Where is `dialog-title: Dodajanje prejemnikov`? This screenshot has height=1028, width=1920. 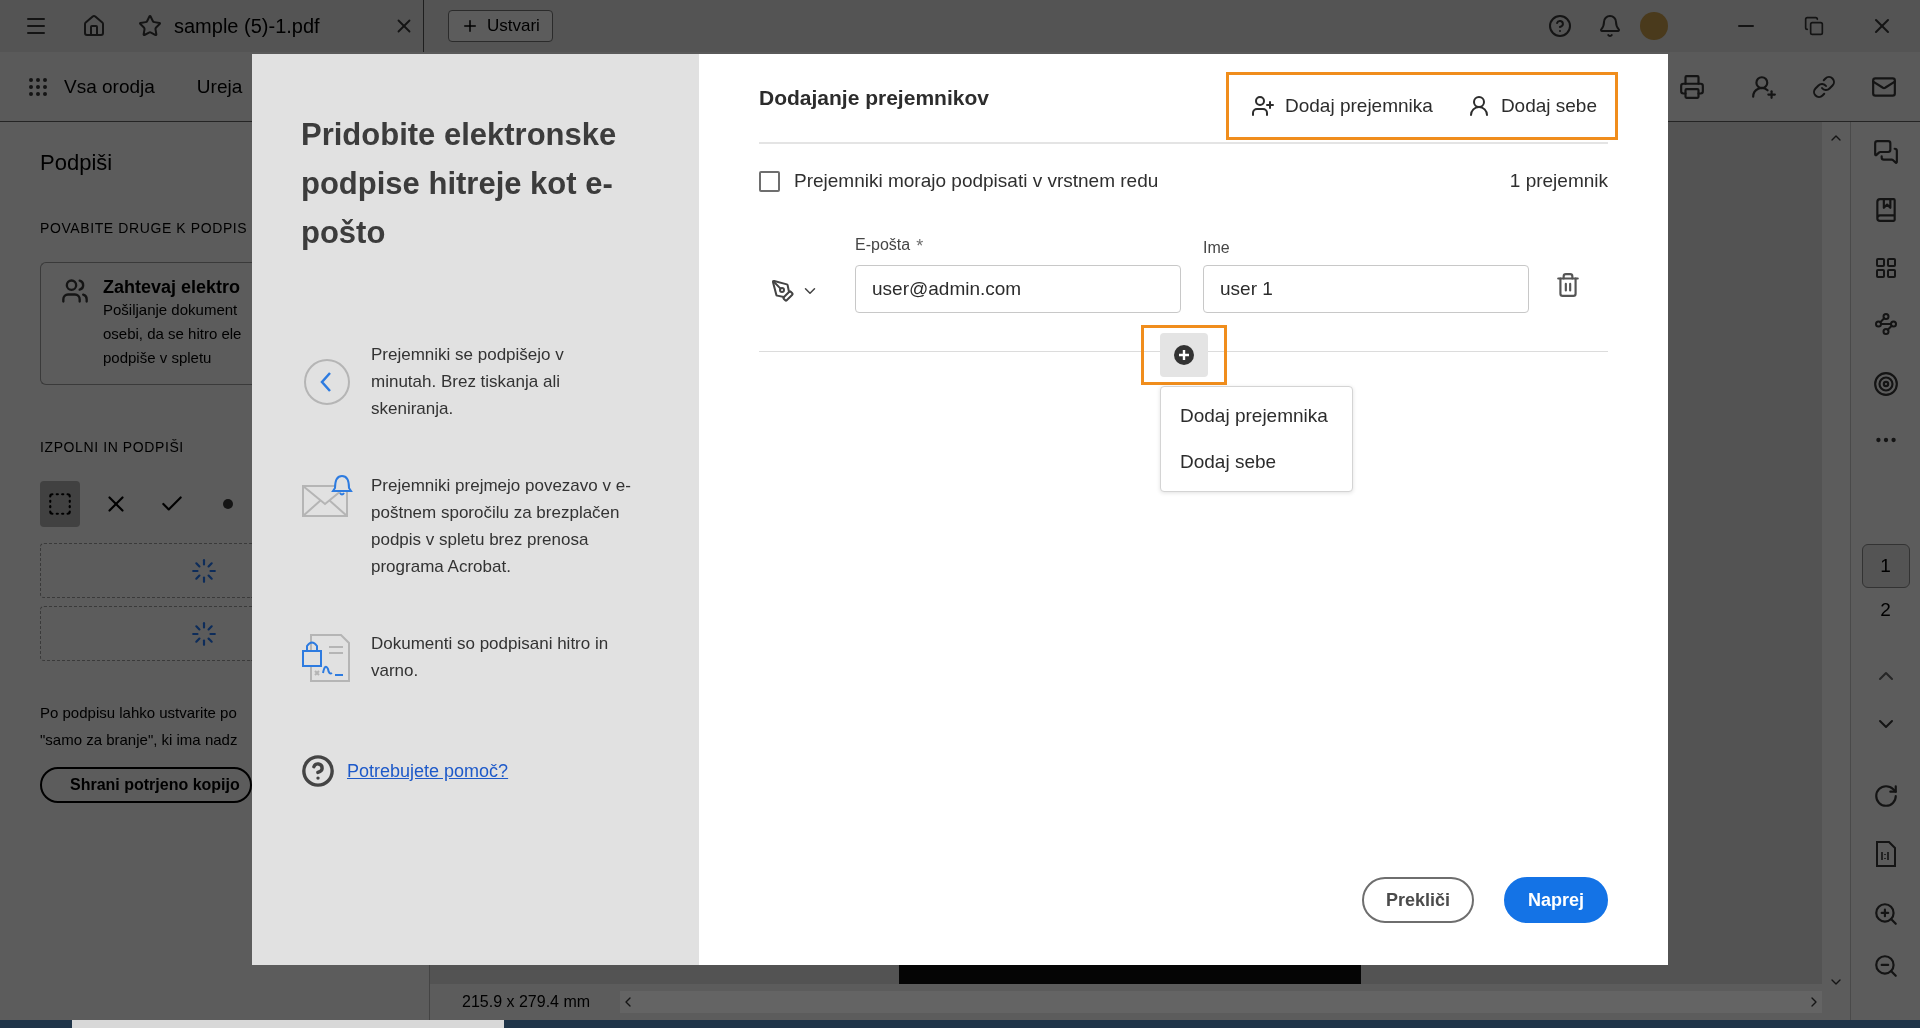 dialog-title: Dodajanje prejemnikov is located at coordinates (874, 98).